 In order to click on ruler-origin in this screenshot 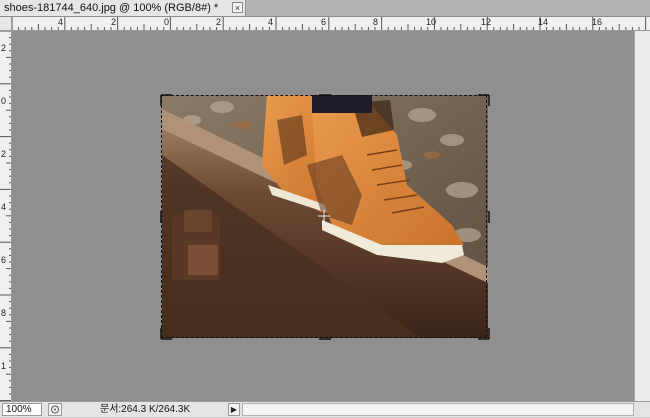, I will do `click(6, 24)`.